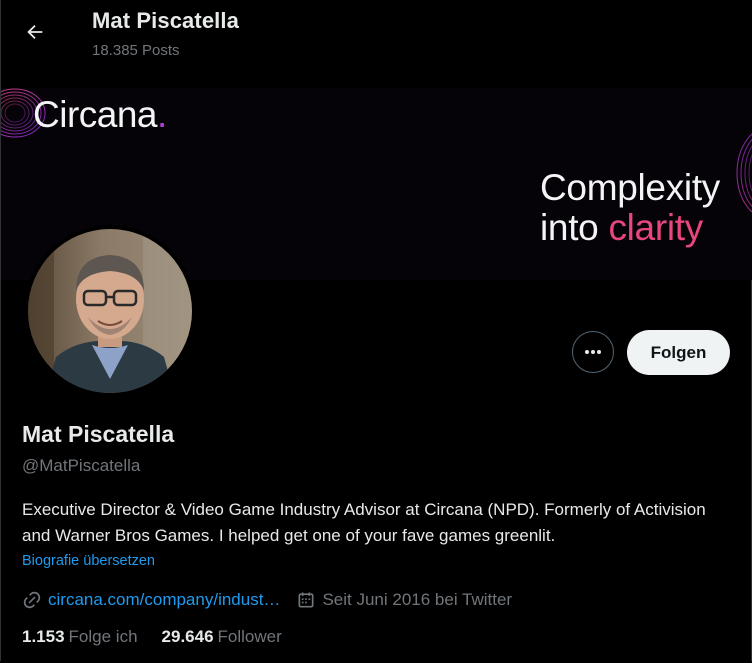 The height and width of the screenshot is (663, 752). I want to click on following-count: 1.153, so click(43, 636).